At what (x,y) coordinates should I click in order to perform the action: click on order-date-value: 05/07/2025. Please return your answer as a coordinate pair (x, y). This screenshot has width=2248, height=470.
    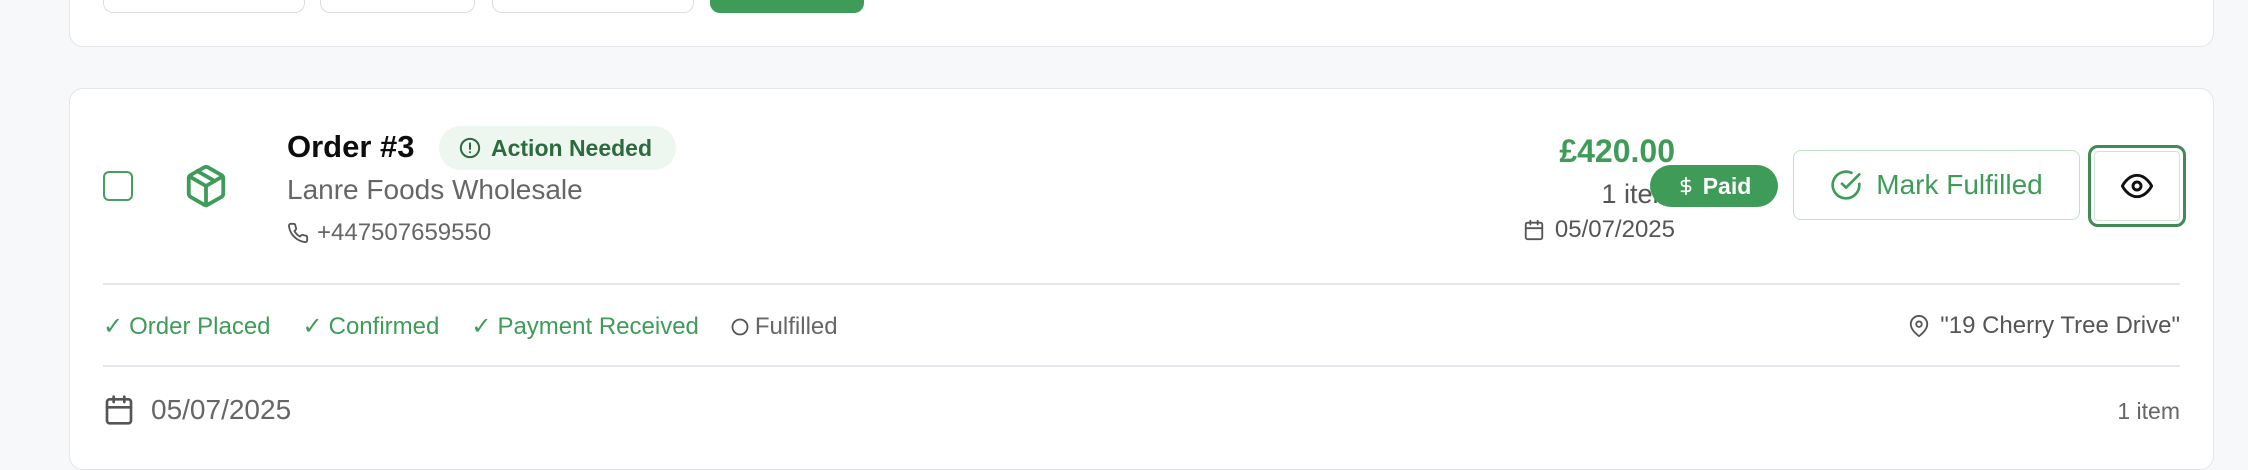
    Looking at the image, I should click on (1614, 229).